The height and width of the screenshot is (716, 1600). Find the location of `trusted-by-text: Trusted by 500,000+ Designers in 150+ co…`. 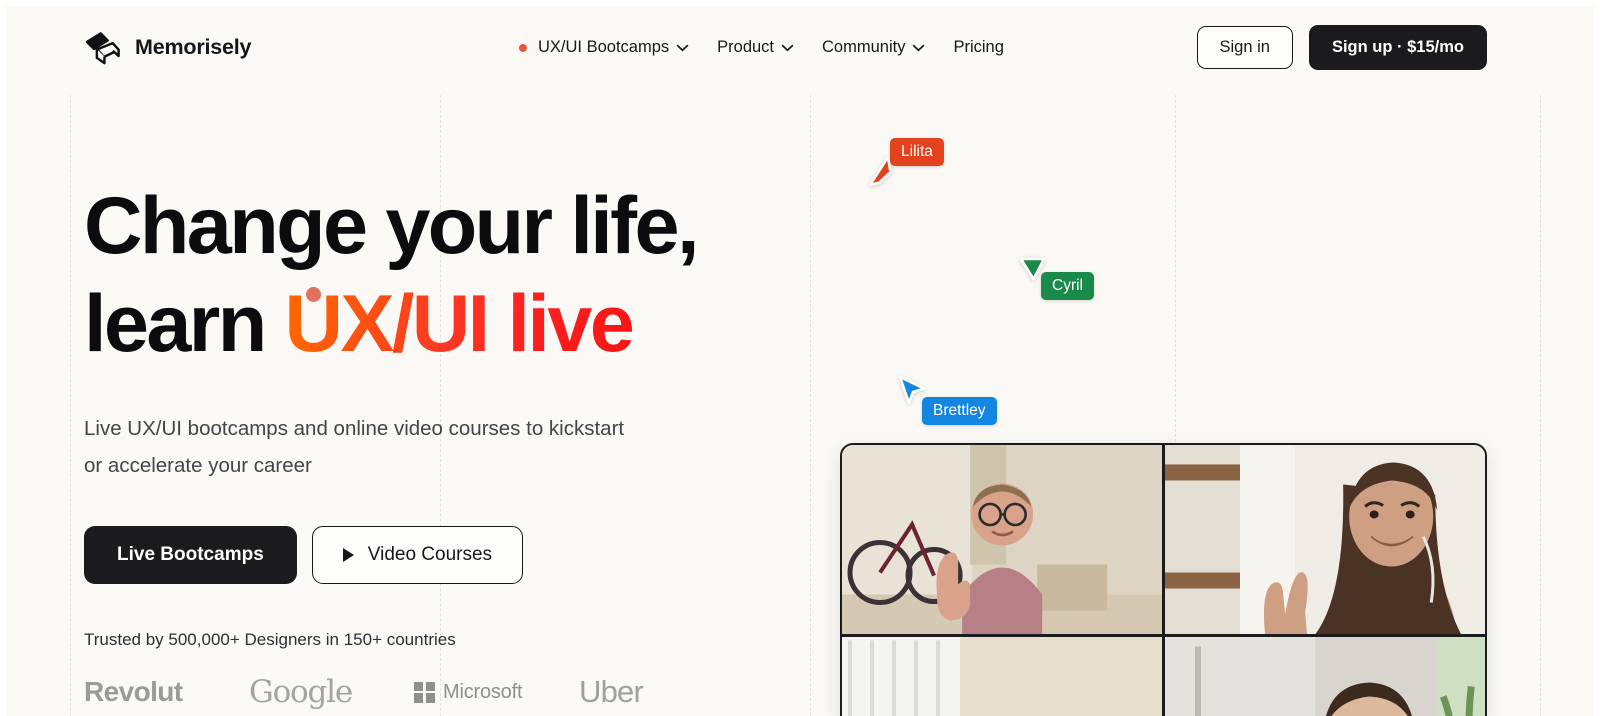

trusted-by-text: Trusted by 500,000+ Designers in 150+ co… is located at coordinates (270, 640).